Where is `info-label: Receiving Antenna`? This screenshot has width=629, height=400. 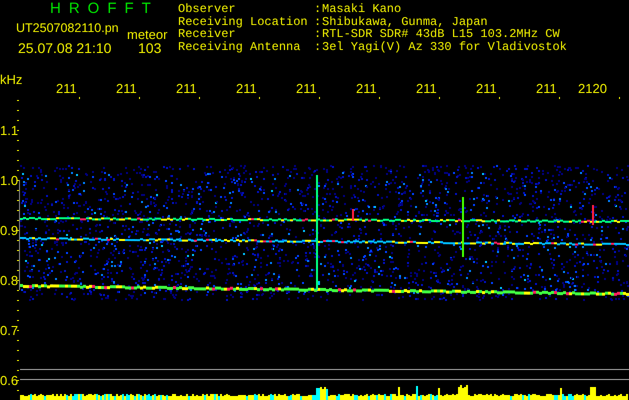
info-label: Receiving Antenna is located at coordinates (240, 46).